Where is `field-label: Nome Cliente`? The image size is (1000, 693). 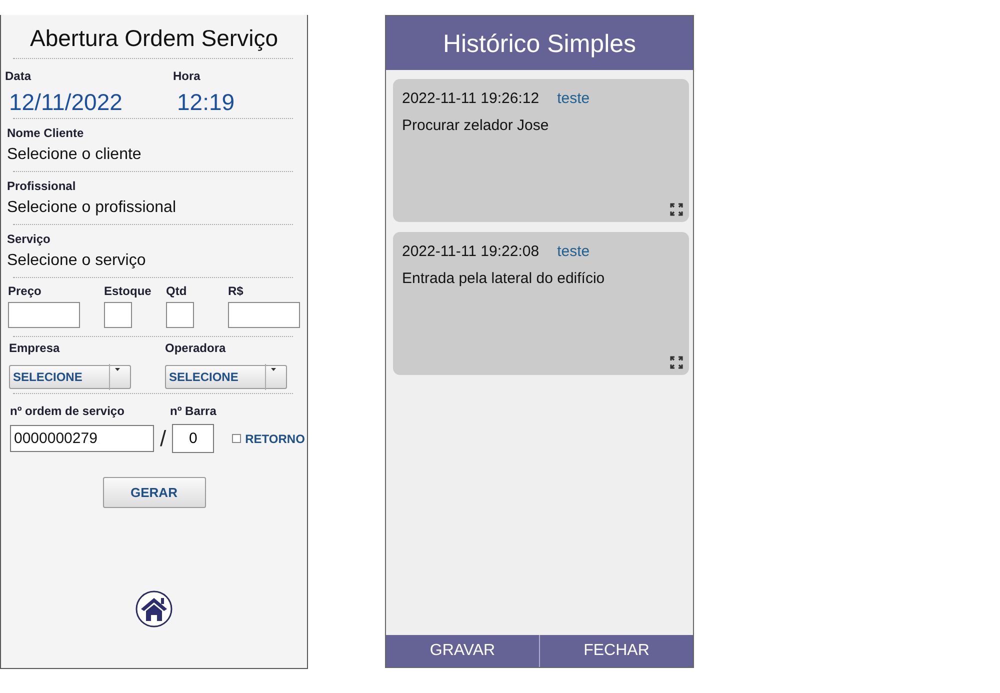 field-label: Nome Cliente is located at coordinates (45, 133).